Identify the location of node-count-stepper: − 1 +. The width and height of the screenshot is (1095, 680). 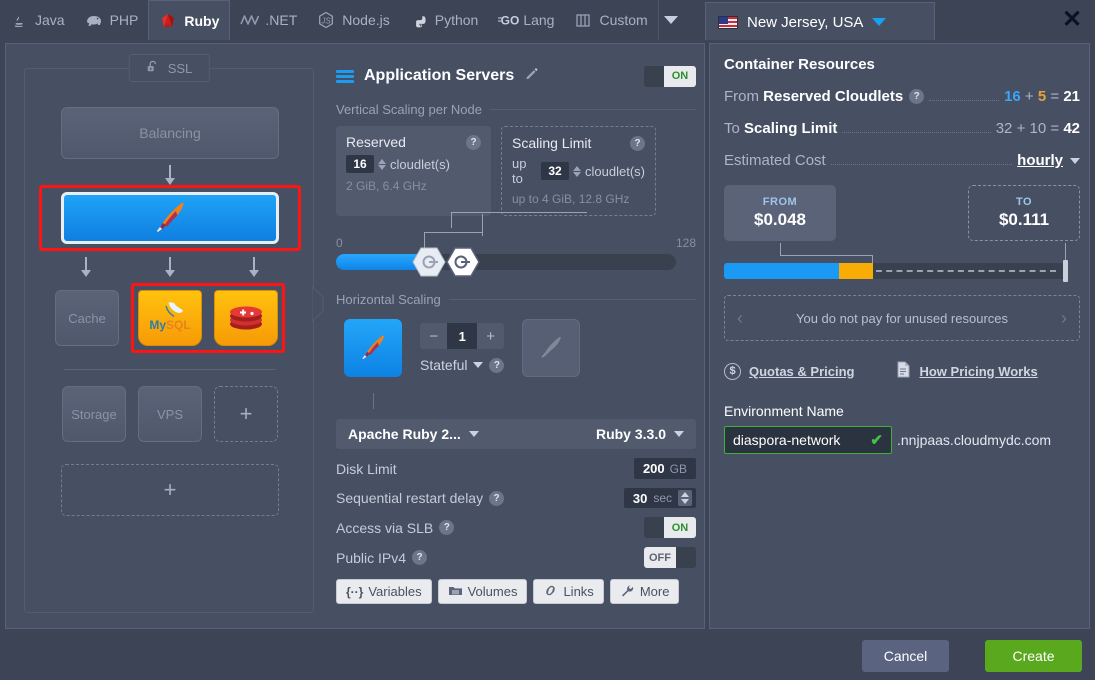
(462, 336).